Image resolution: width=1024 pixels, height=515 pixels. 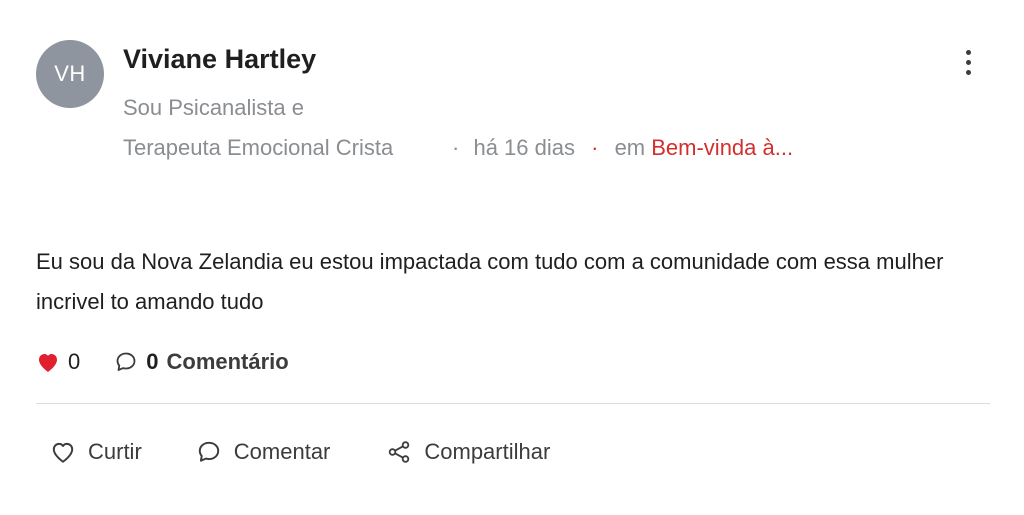 I want to click on likes-number: 0, so click(x=74, y=361).